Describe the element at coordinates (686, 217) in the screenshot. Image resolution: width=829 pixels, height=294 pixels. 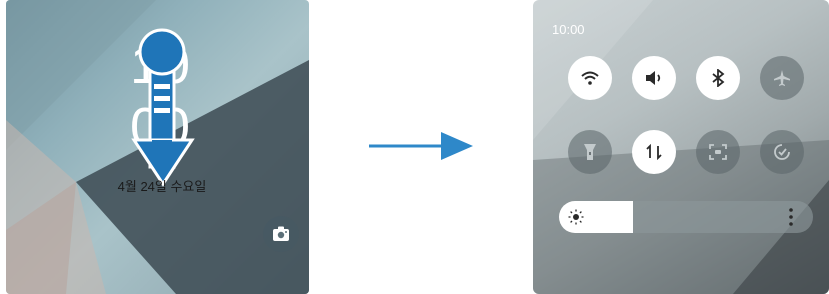
I see `brightness-slider` at that location.